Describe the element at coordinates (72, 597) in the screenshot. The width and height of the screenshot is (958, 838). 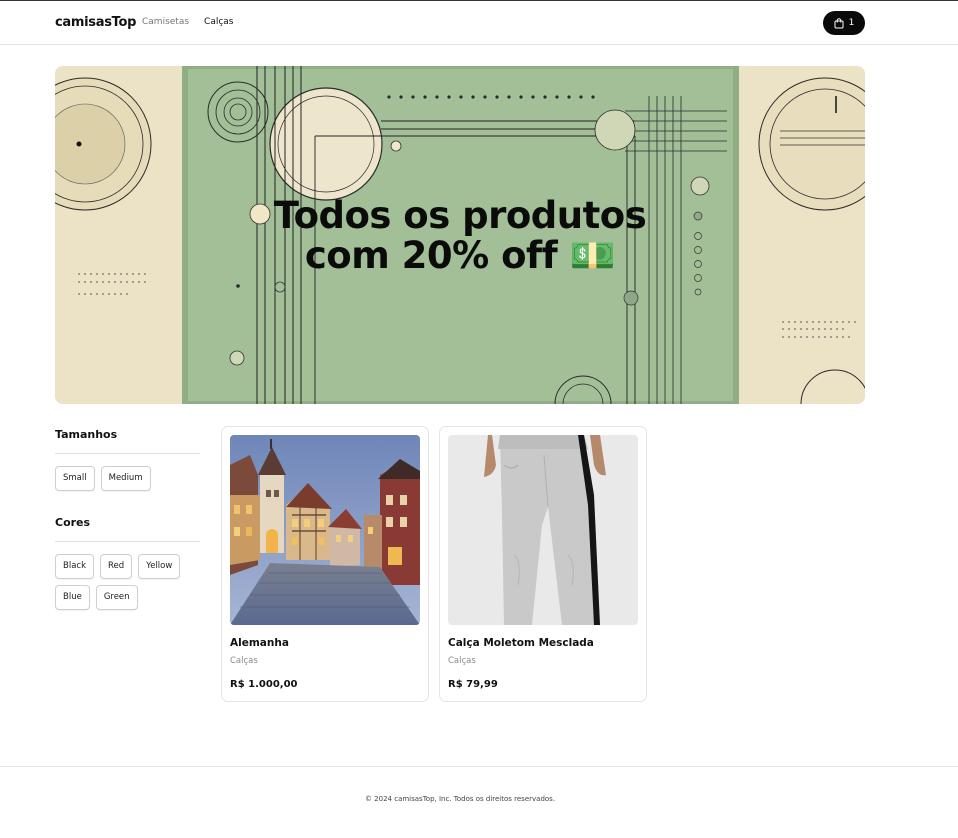
I see `color-chip-blue: Blue` at that location.